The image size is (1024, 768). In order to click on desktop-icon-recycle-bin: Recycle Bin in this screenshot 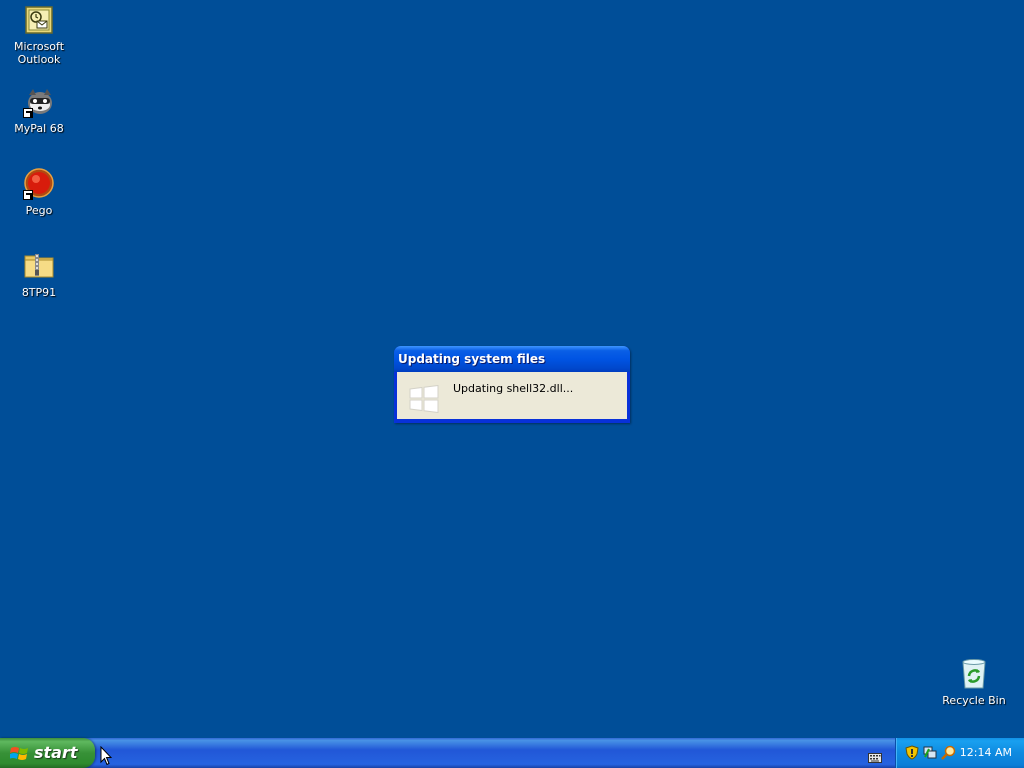, I will do `click(974, 682)`.